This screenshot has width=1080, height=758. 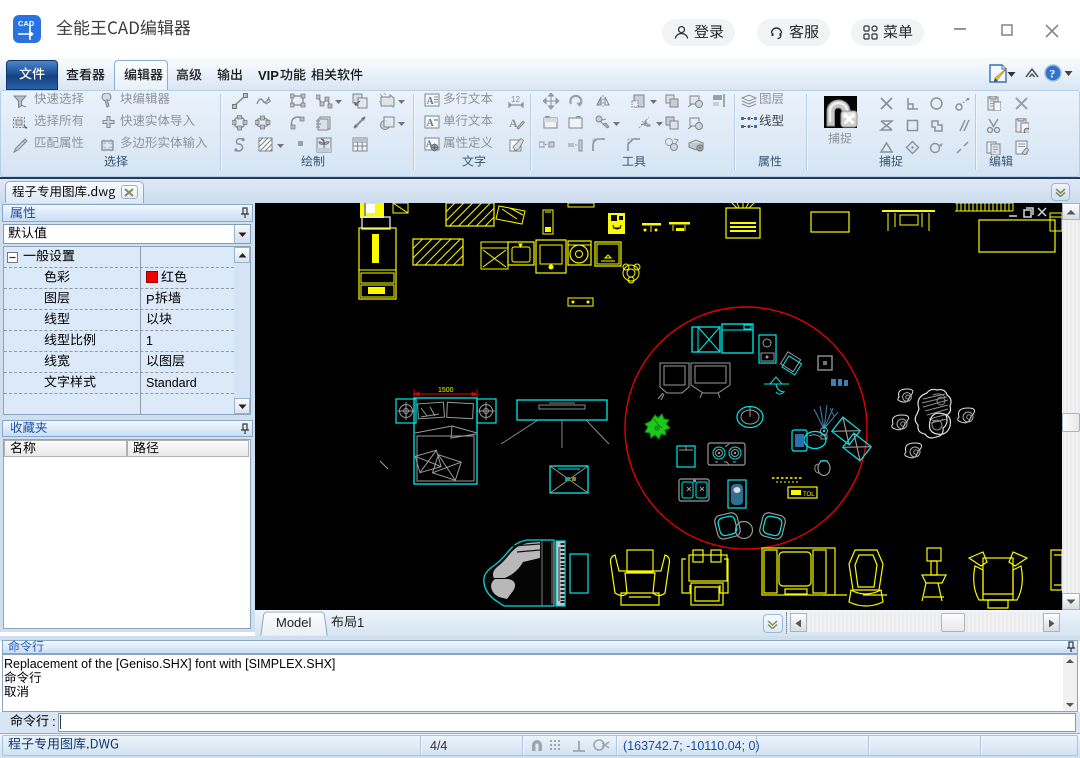 What do you see at coordinates (515, 99) in the screenshot?
I see `svg-text: 12` at bounding box center [515, 99].